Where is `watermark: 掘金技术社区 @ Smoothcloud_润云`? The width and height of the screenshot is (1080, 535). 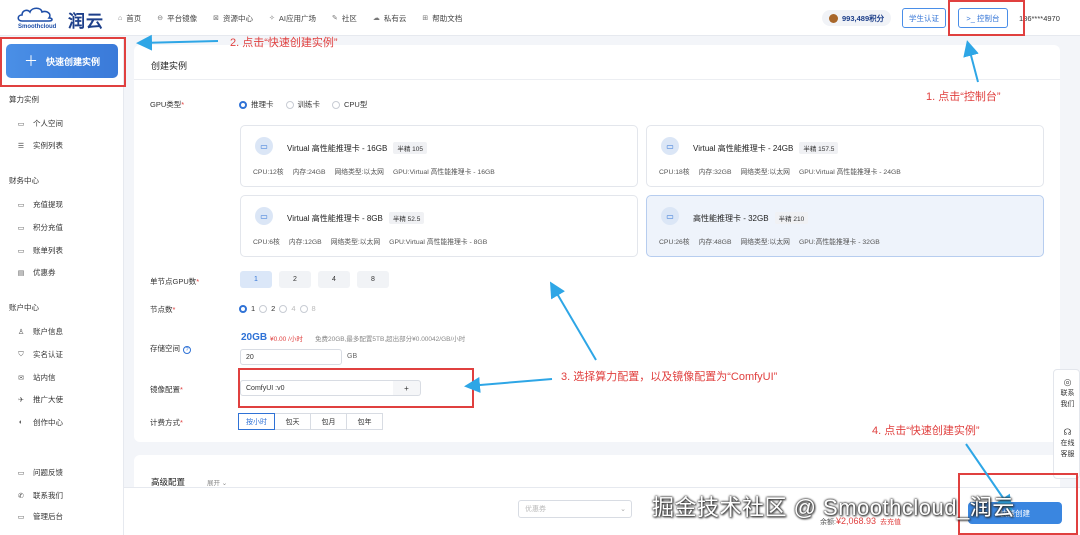
watermark: 掘金技术社区 @ Smoothcloud_润云 is located at coordinates (833, 507).